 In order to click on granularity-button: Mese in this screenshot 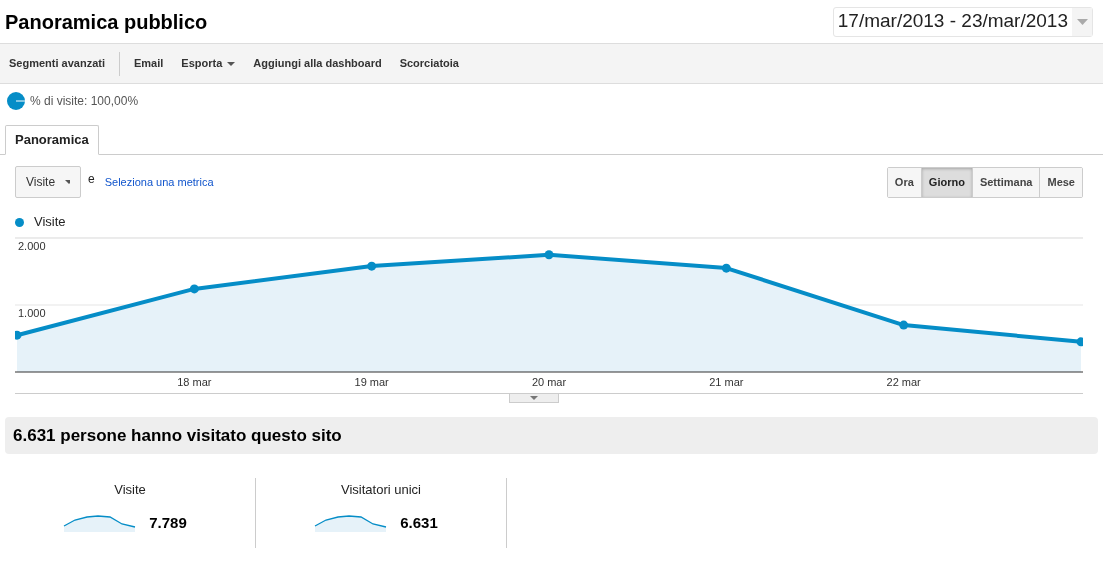, I will do `click(1060, 182)`.